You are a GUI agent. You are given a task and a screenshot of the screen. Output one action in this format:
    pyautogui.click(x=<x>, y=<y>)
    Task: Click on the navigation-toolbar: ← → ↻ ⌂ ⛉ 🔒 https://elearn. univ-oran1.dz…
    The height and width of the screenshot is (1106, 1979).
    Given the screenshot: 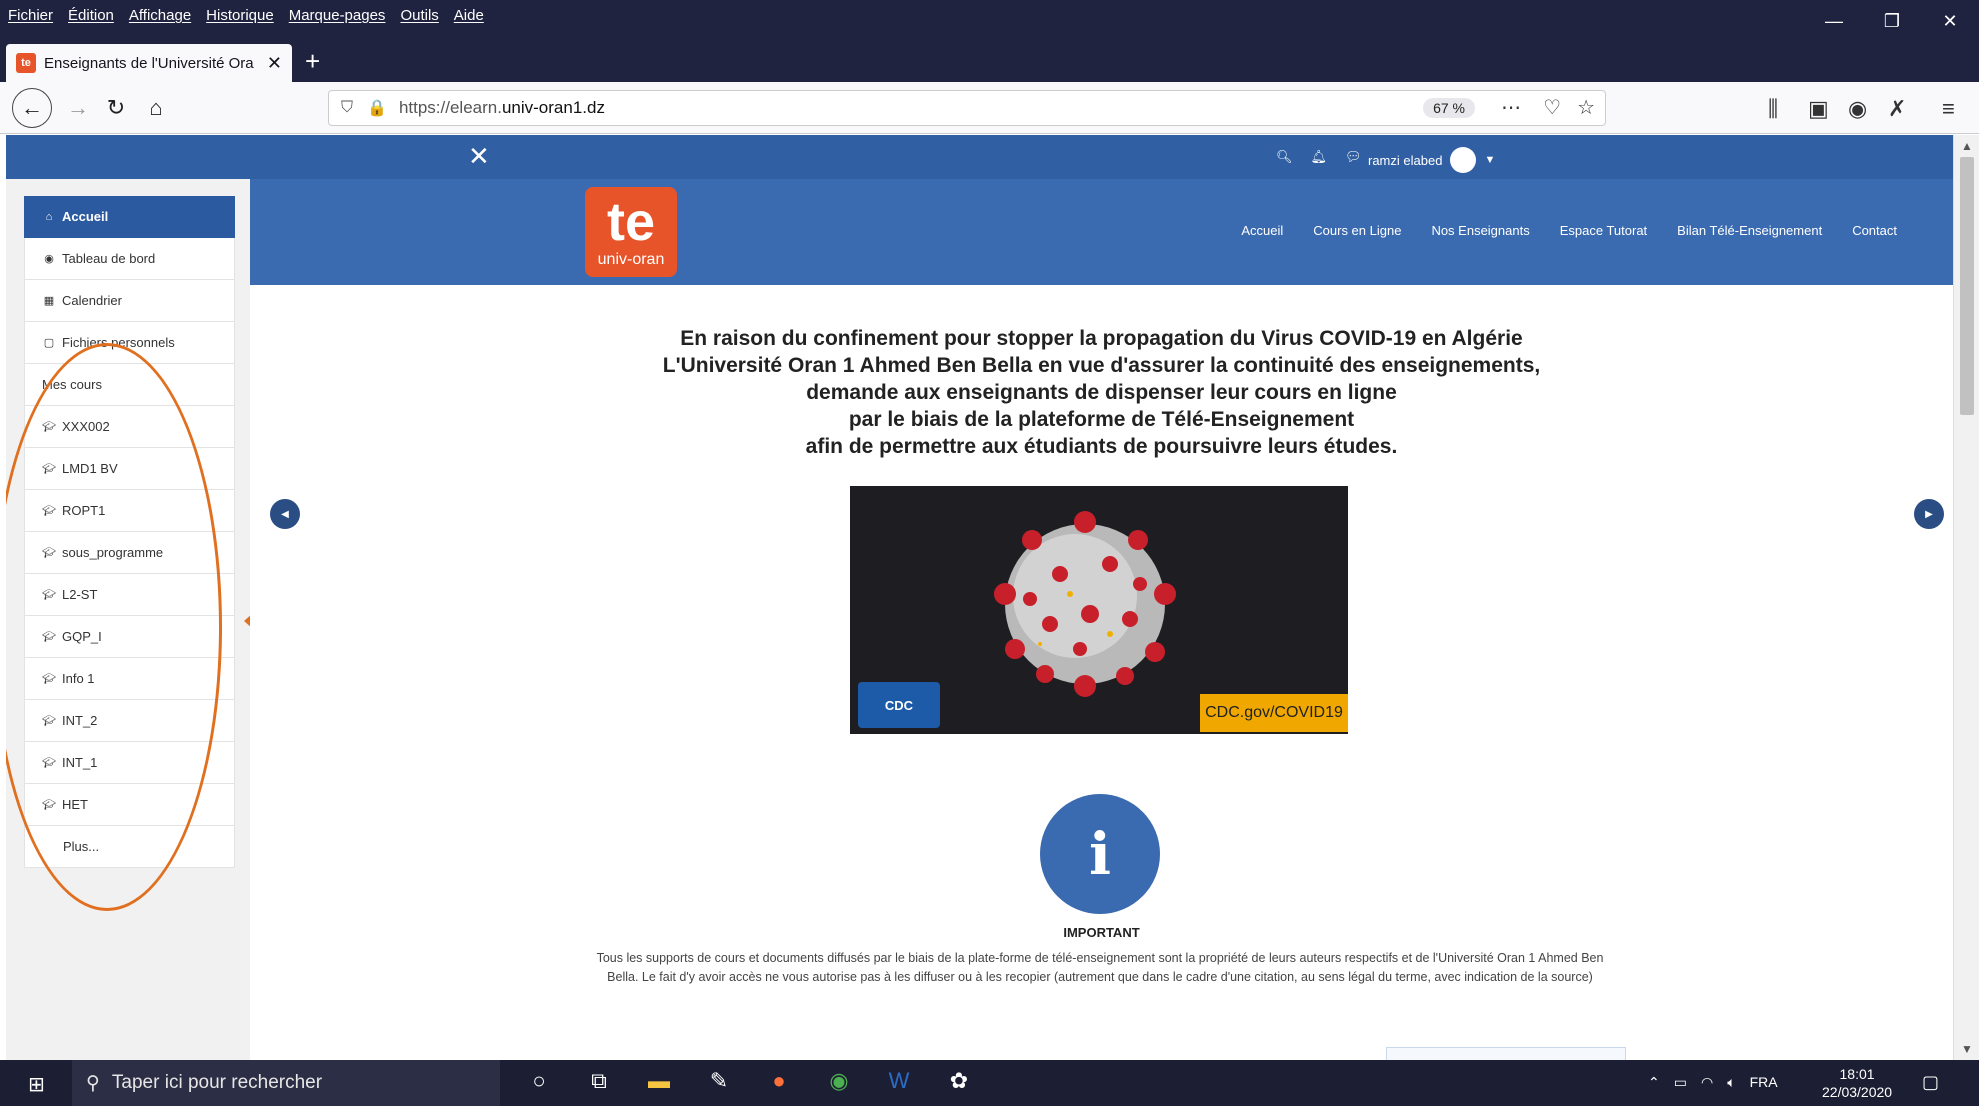 What is the action you would take?
    pyautogui.click(x=989, y=108)
    